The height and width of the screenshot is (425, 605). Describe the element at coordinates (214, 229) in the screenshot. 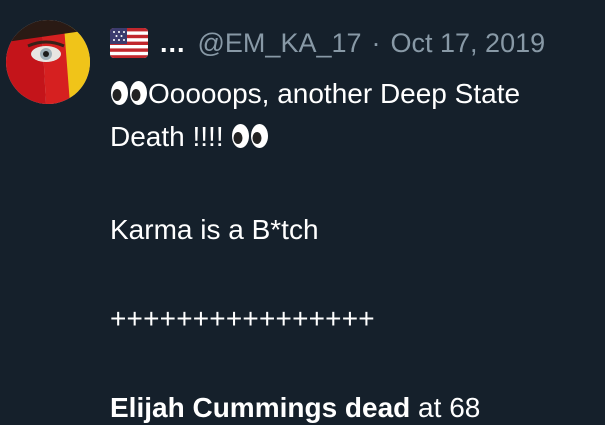

I see `tweet-line-3: Karma is a B*tch` at that location.